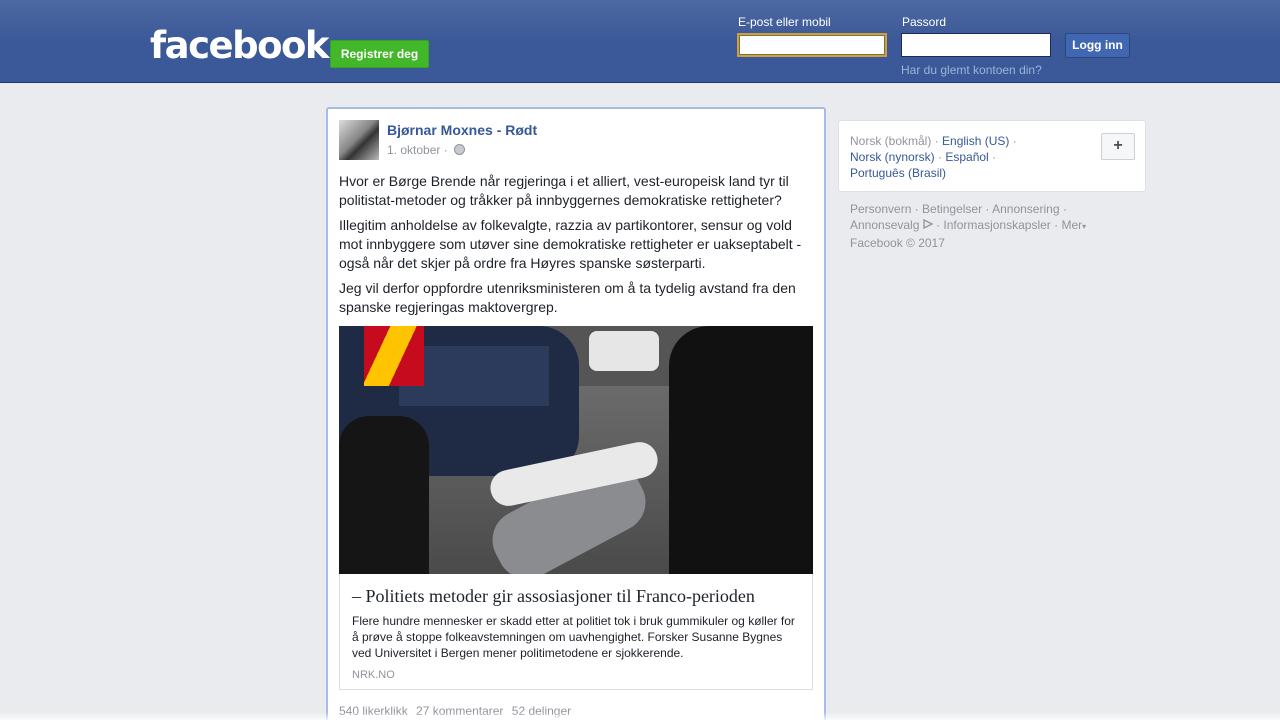 This screenshot has width=1280, height=720. Describe the element at coordinates (240, 46) in the screenshot. I see `facebook-logo: facebook` at that location.